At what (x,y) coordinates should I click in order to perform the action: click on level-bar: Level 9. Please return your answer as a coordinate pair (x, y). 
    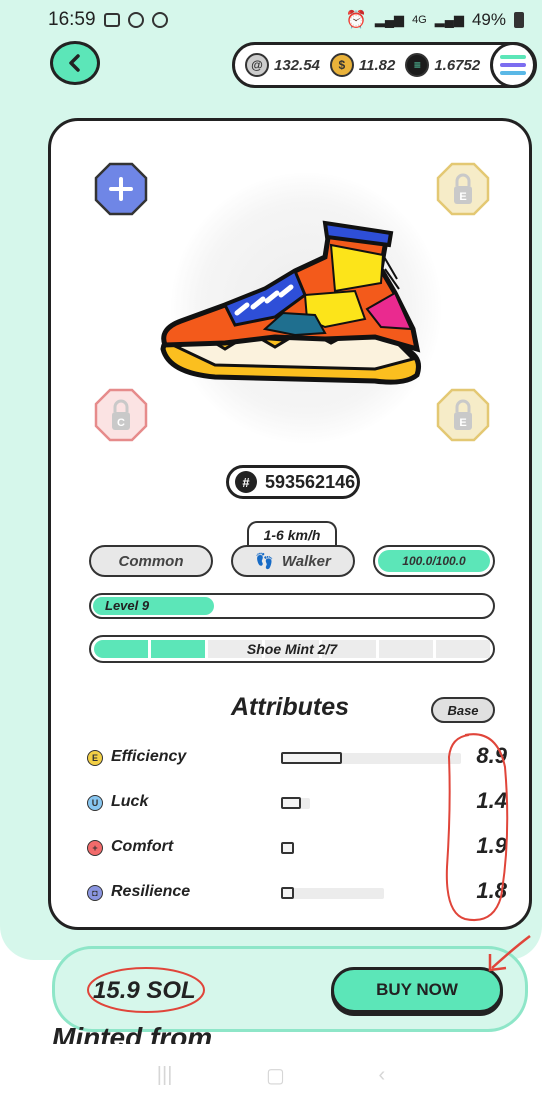
    Looking at the image, I should click on (292, 606).